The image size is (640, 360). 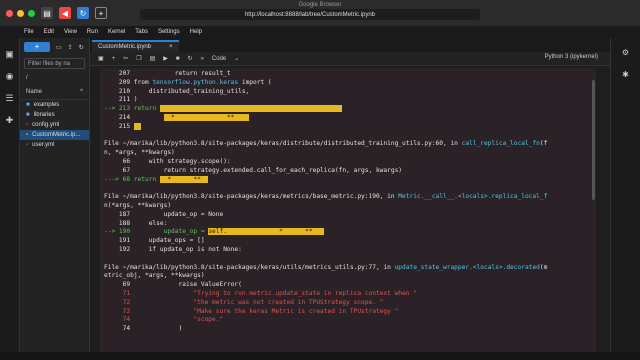 I want to click on traceback-segment: (m, so click(x=543, y=267).